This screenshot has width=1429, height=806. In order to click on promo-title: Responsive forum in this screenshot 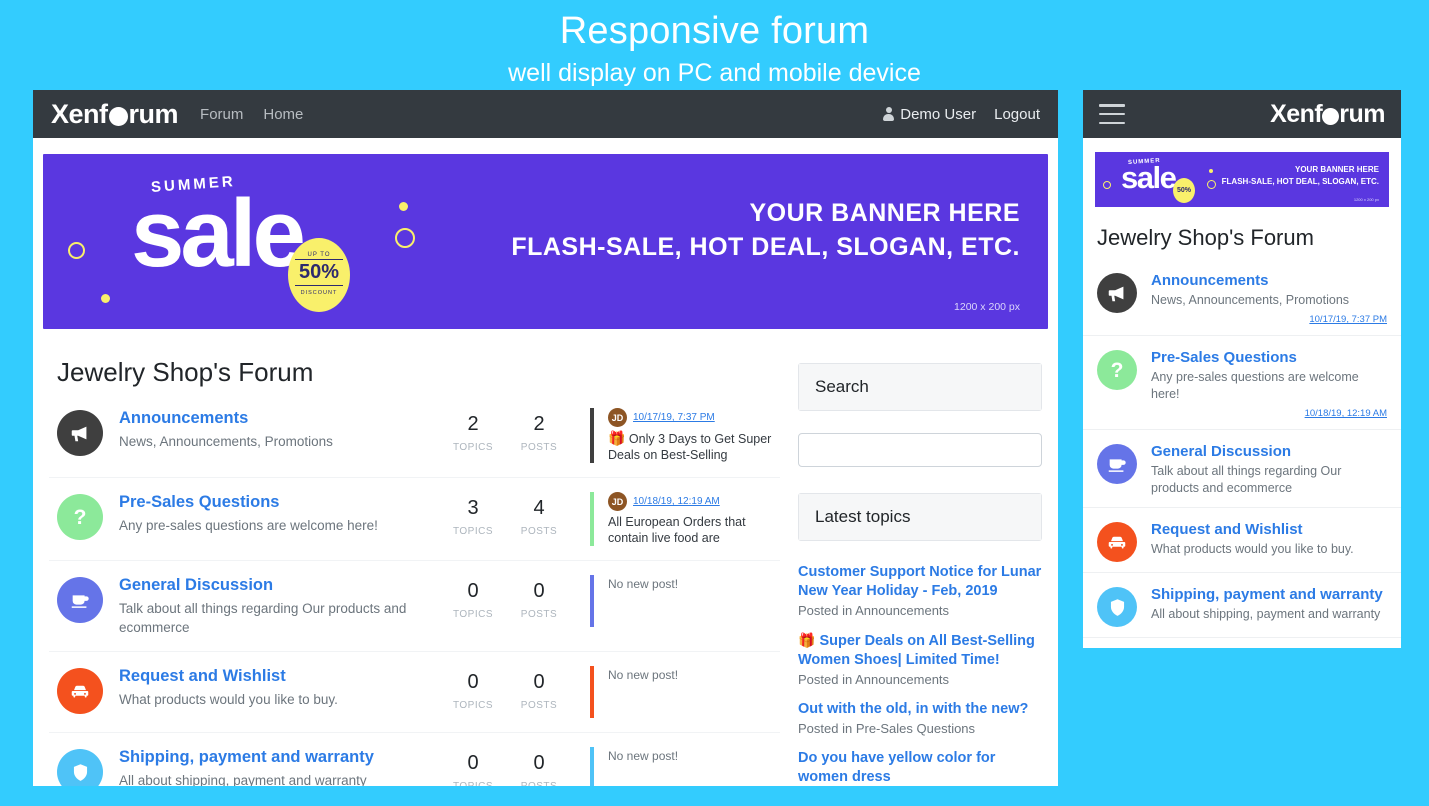, I will do `click(714, 31)`.